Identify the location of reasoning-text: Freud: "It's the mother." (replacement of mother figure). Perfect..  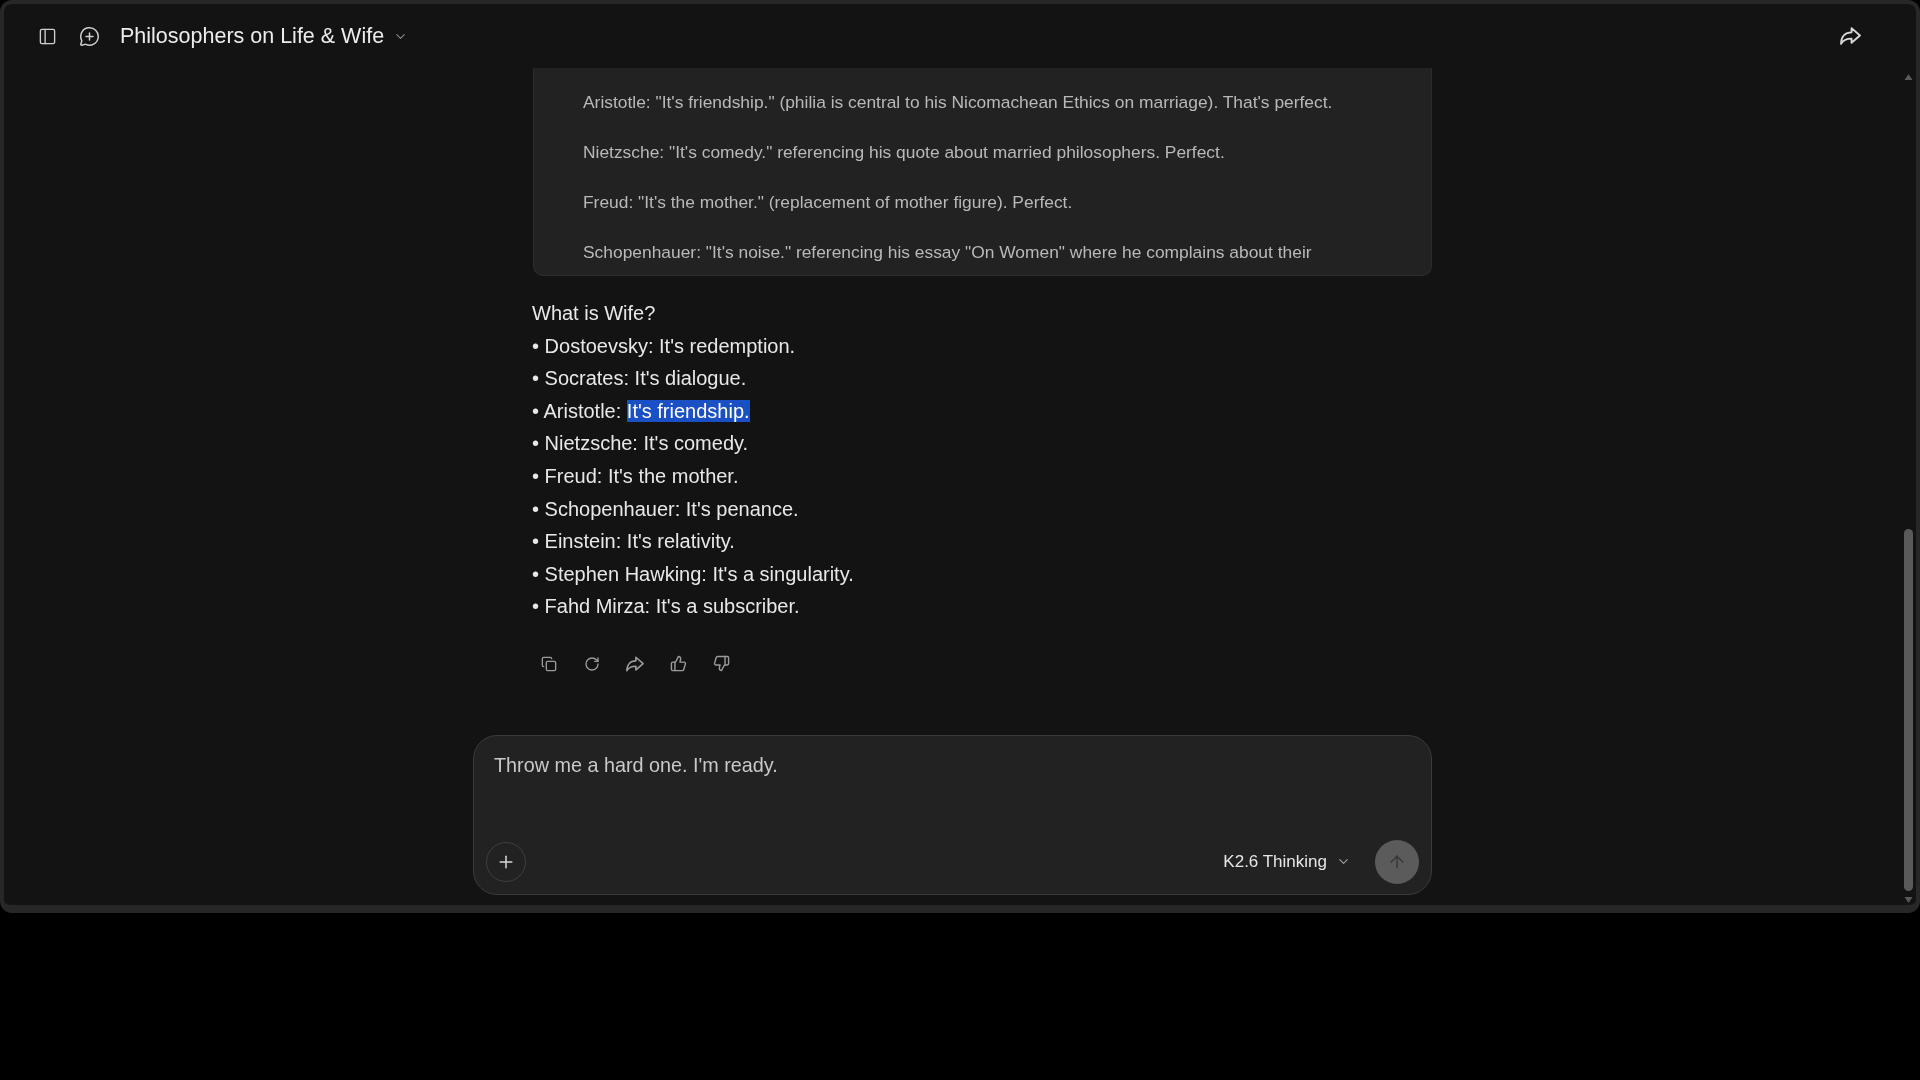
(828, 202).